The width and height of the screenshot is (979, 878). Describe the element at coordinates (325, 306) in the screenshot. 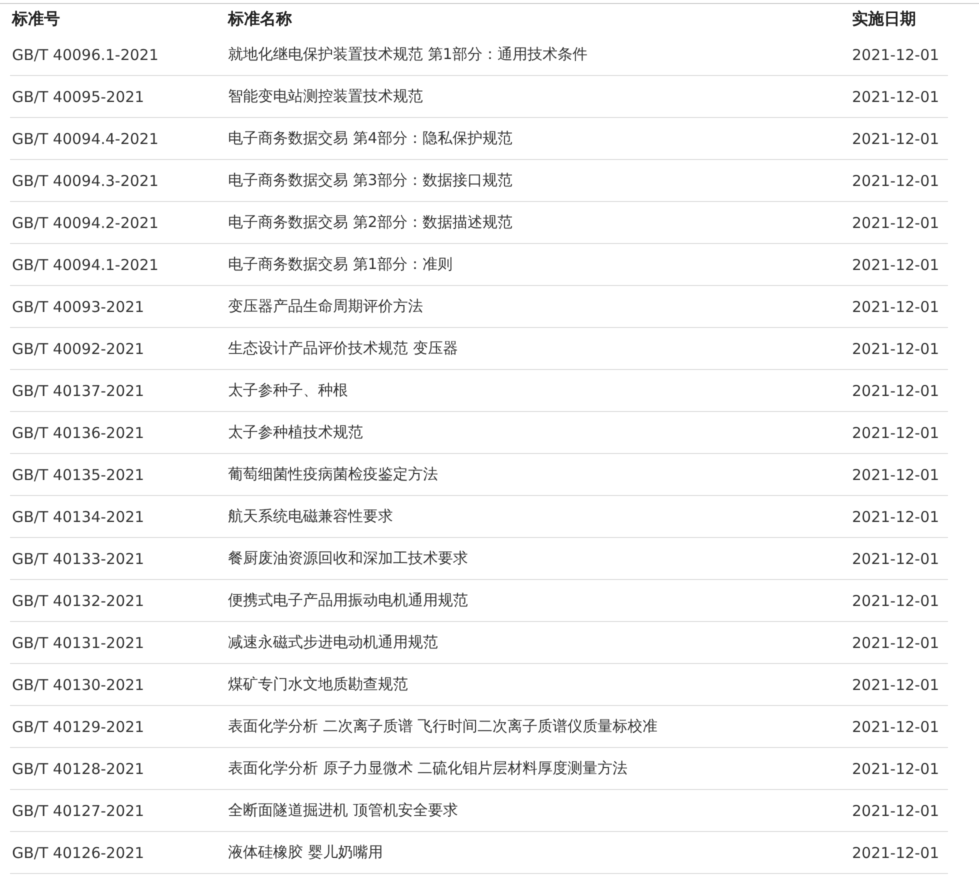

I see `table-cell-text: 变压器产品生命周期评价方法` at that location.